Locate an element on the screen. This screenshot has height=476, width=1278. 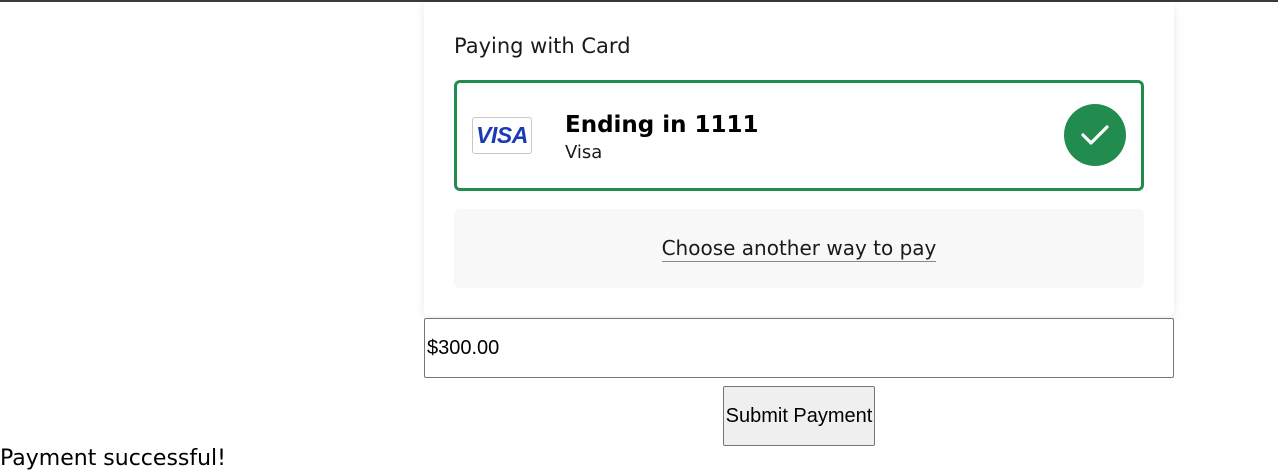
choose-another-way-link: Choose another way to pay is located at coordinates (799, 249).